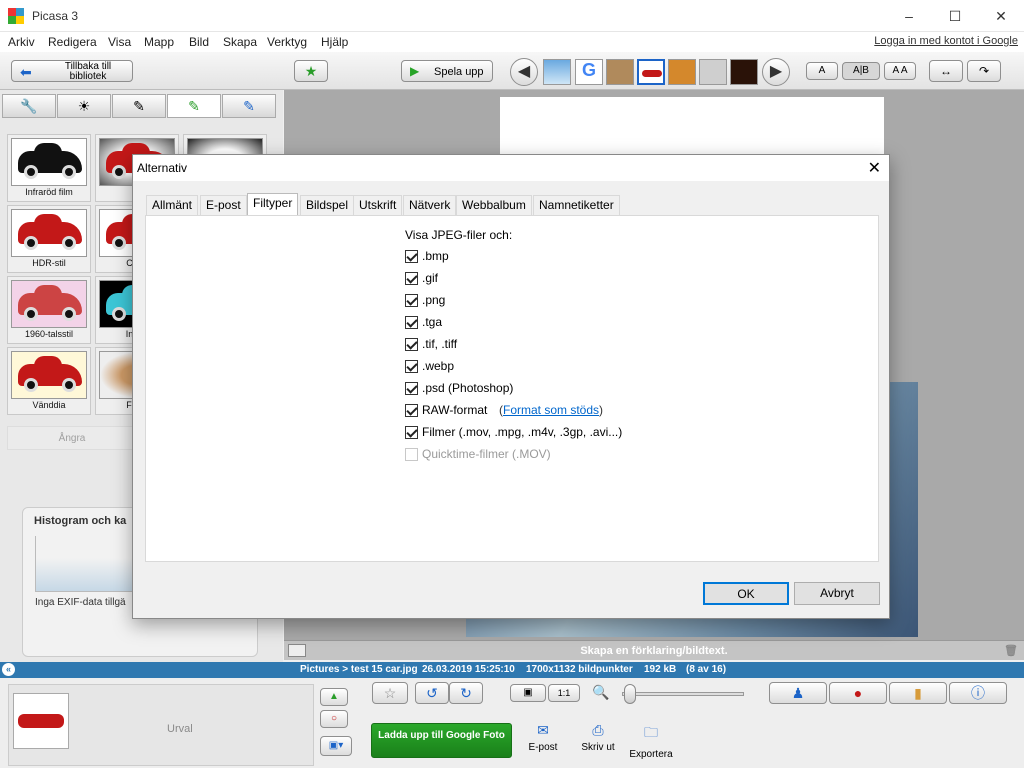  Describe the element at coordinates (1011, 651) in the screenshot. I see `trash-icon: 🗑` at that location.